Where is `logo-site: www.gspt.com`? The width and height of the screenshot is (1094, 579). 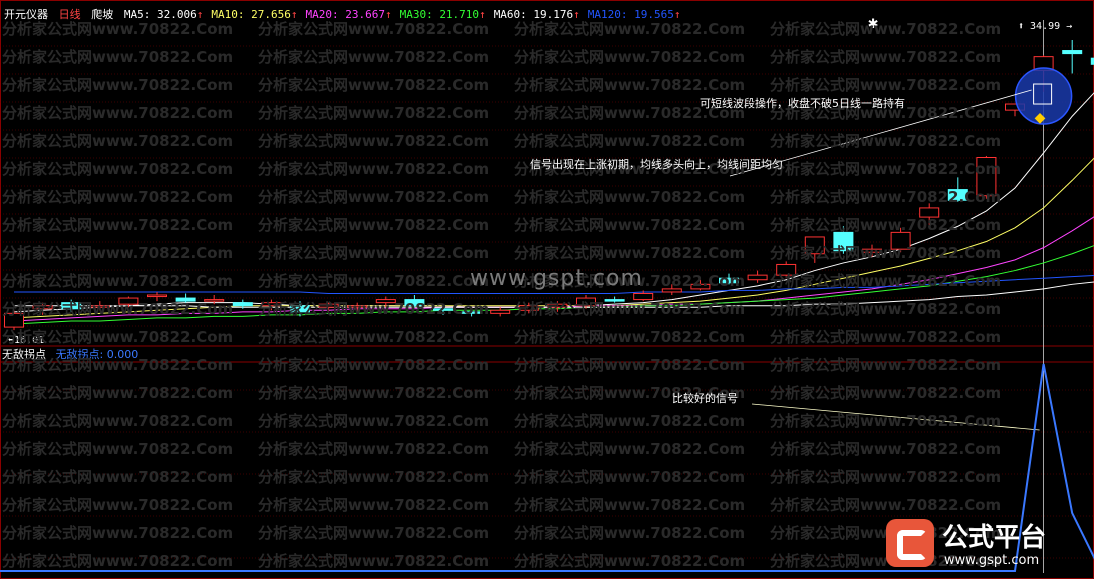 logo-site: www.gspt.com is located at coordinates (992, 560).